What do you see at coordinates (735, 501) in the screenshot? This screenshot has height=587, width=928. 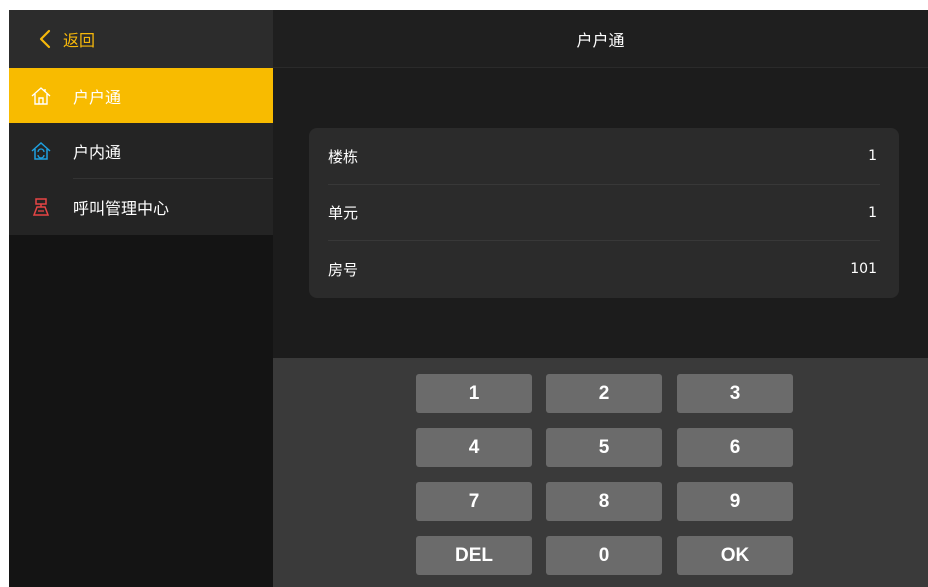 I see `key-9: 9` at bounding box center [735, 501].